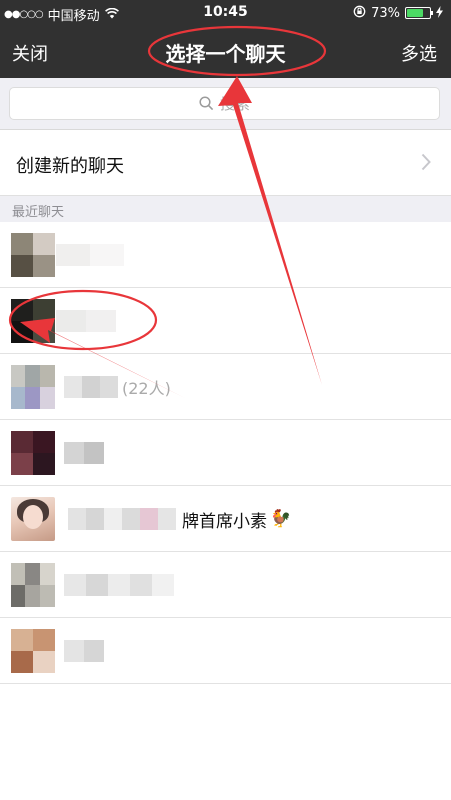 This screenshot has height=800, width=451. I want to click on chat-name: 牌首席小素 🐓, so click(179, 519).